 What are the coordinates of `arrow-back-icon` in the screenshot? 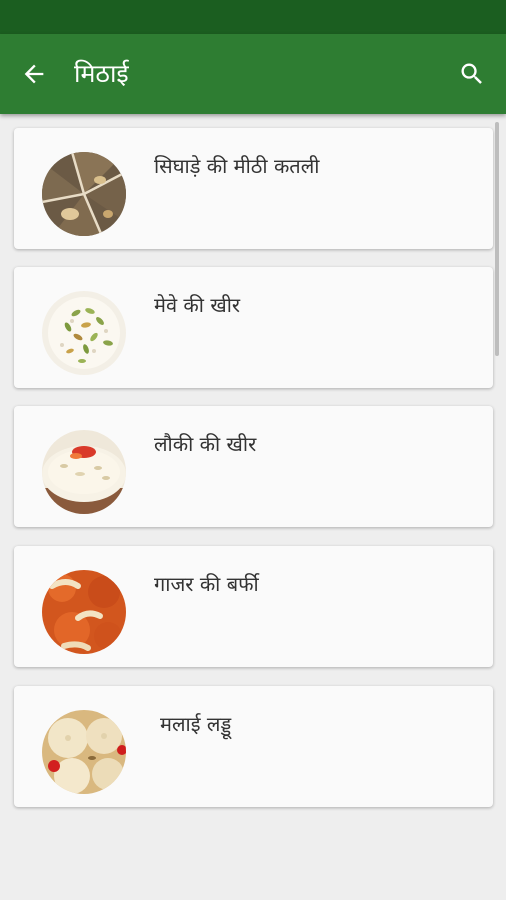 It's located at (34, 74).